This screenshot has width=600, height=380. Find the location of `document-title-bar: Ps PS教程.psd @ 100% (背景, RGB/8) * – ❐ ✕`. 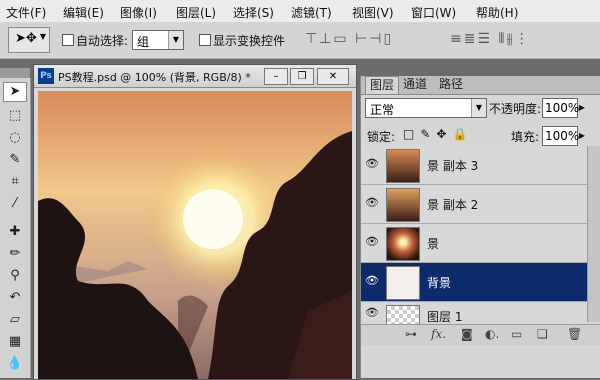

document-title-bar: Ps PS教程.psd @ 100% (背景, RGB/8) * – ❐ ✕ is located at coordinates (195, 76).